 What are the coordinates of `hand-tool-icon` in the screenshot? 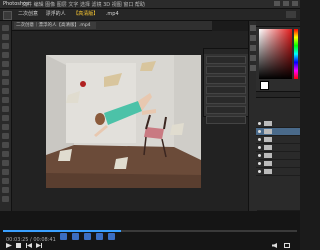 It's located at (5, 190).